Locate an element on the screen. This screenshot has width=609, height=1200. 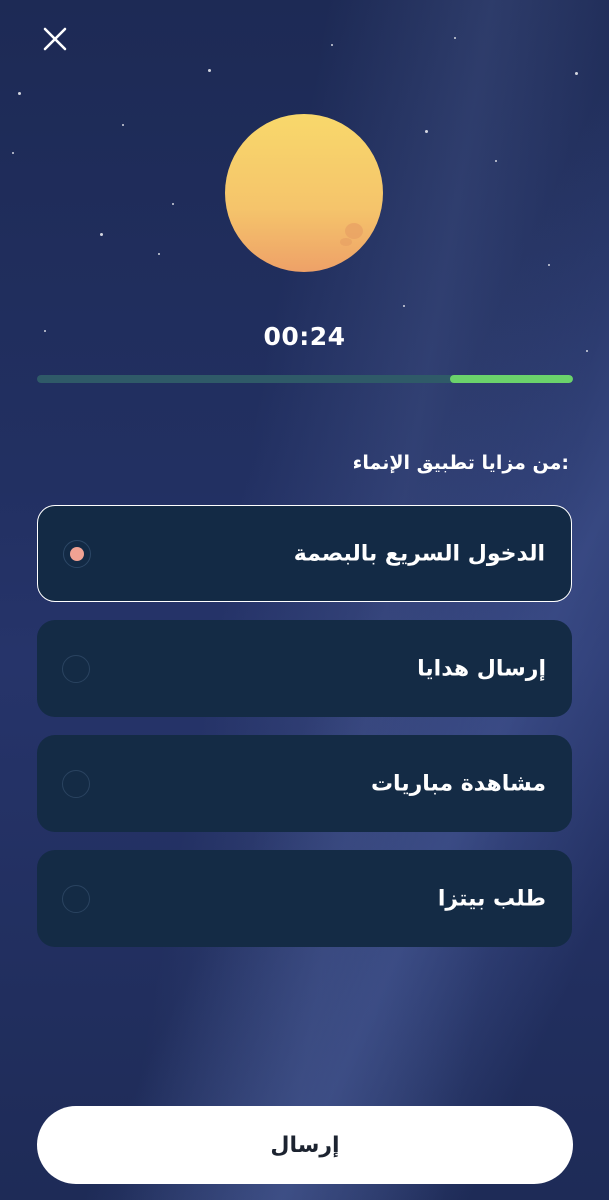
answer-option-1: الدخول السريع بالبصمة is located at coordinates (304, 553).